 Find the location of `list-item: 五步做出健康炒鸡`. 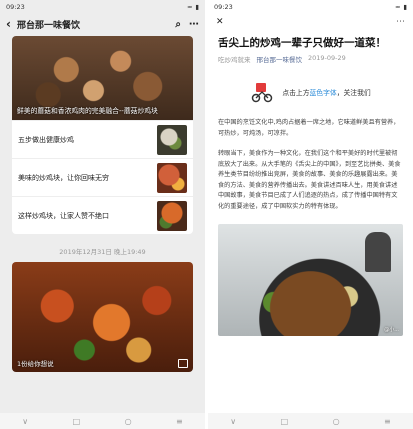

list-item: 五步做出健康炒鸡 is located at coordinates (102, 139).